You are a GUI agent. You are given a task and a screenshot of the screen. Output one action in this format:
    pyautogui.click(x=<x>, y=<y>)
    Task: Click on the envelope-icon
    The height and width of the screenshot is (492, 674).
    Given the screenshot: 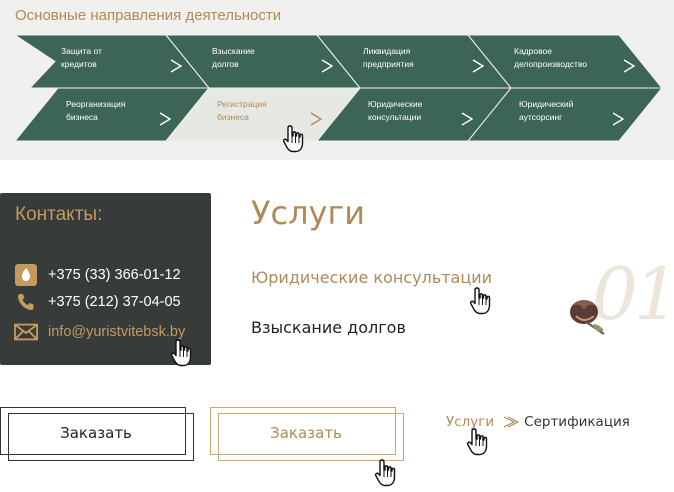 What is the action you would take?
    pyautogui.click(x=26, y=332)
    